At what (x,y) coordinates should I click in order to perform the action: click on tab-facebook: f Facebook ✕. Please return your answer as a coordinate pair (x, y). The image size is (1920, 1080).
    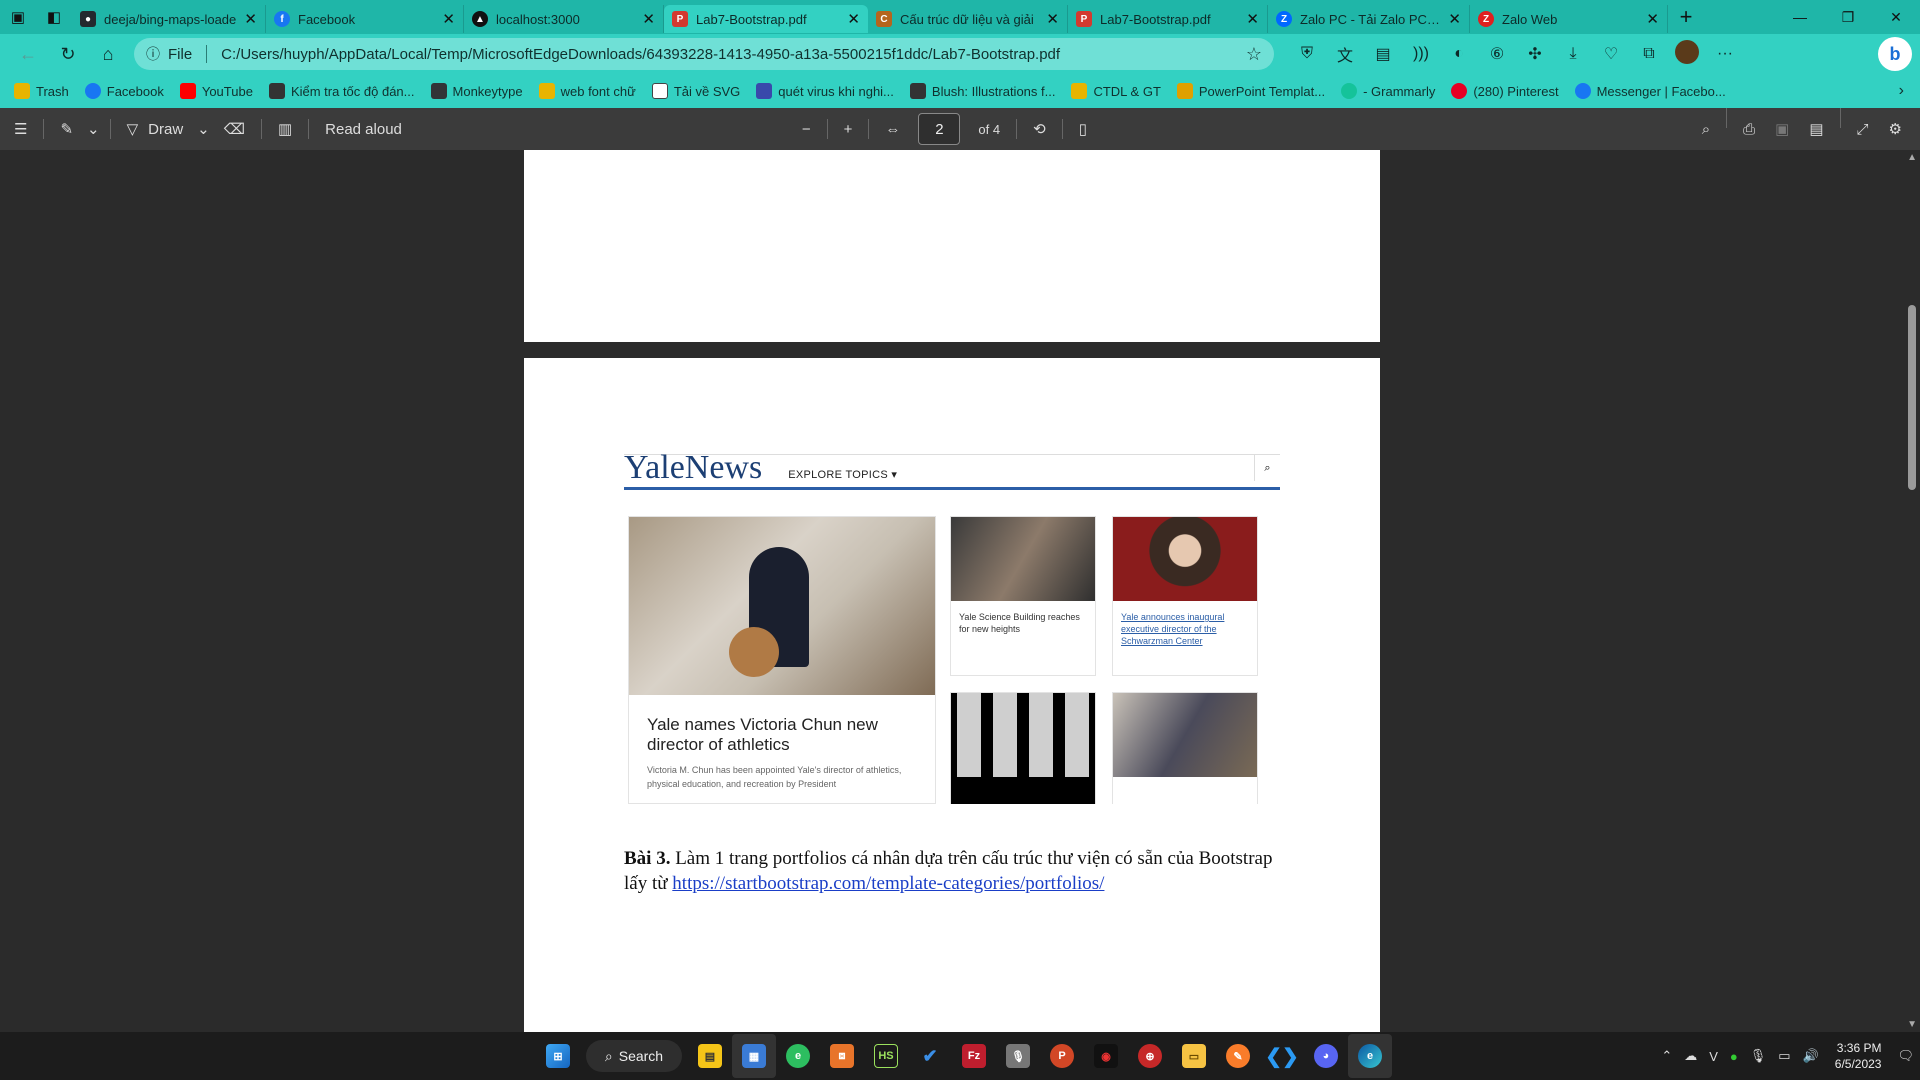
    Looking at the image, I should click on (365, 19).